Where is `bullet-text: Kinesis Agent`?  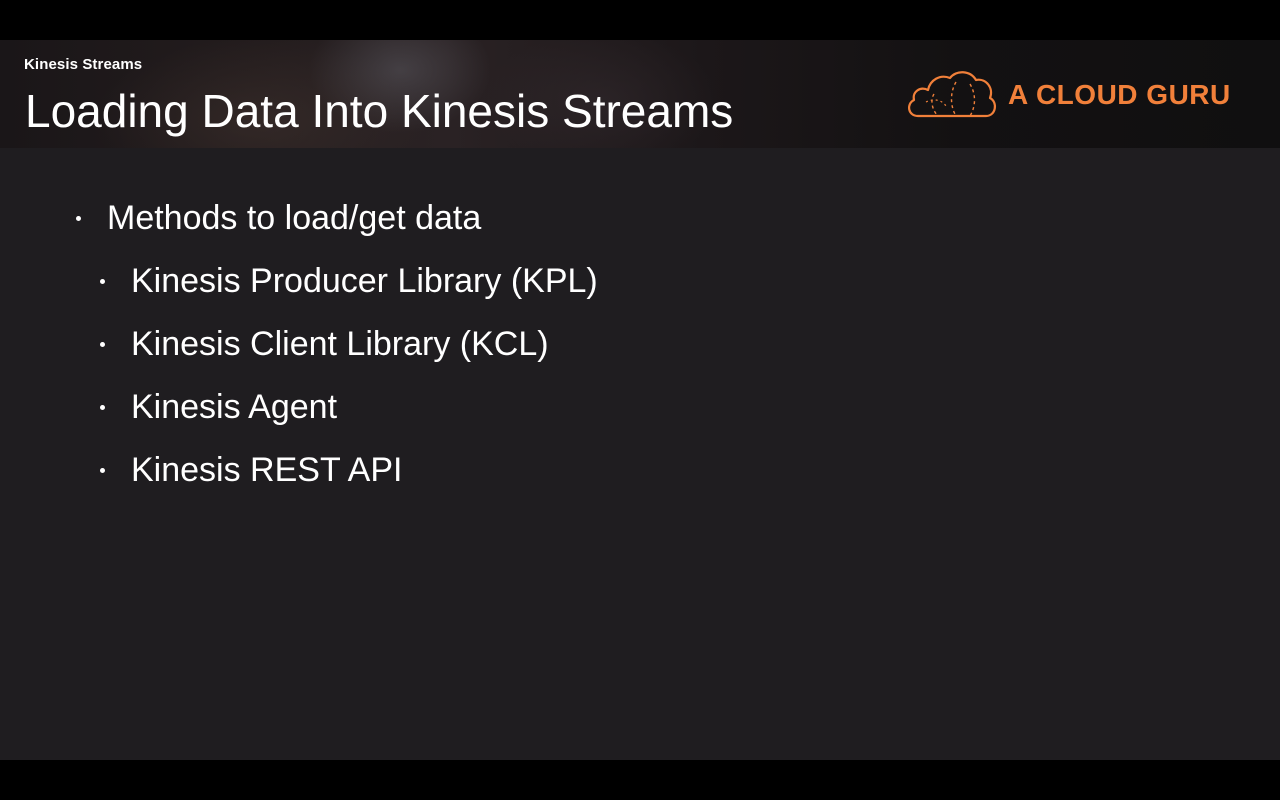 bullet-text: Kinesis Agent is located at coordinates (234, 407).